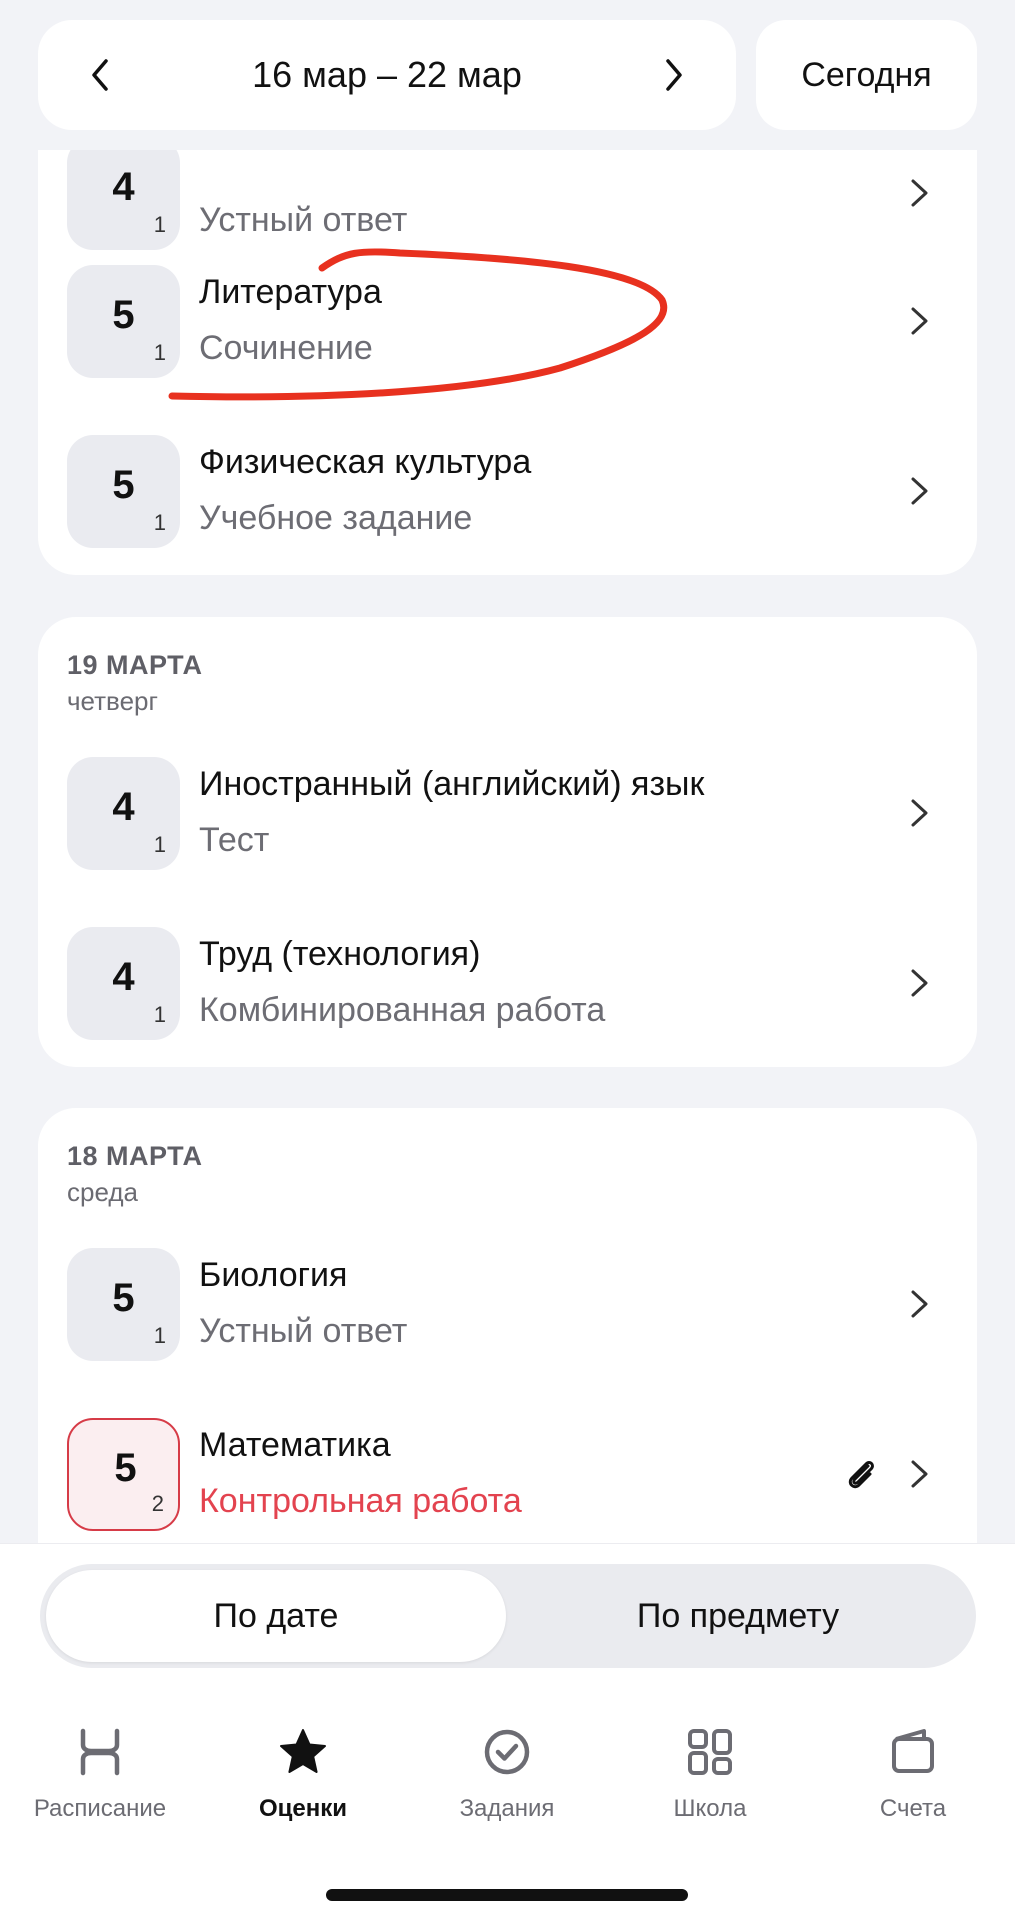  What do you see at coordinates (273, 1275) in the screenshot?
I see `subject-name: Биология` at bounding box center [273, 1275].